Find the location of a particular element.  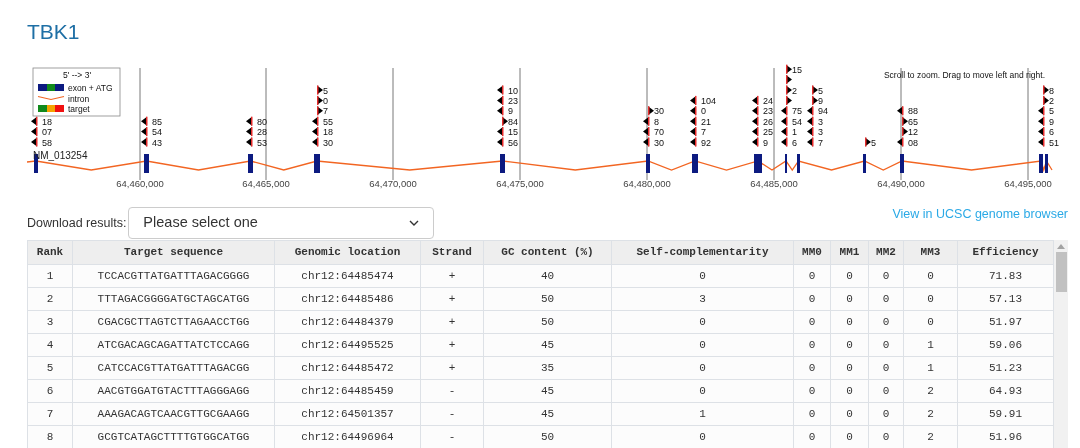

column-header: Target sequence is located at coordinates (173, 252).